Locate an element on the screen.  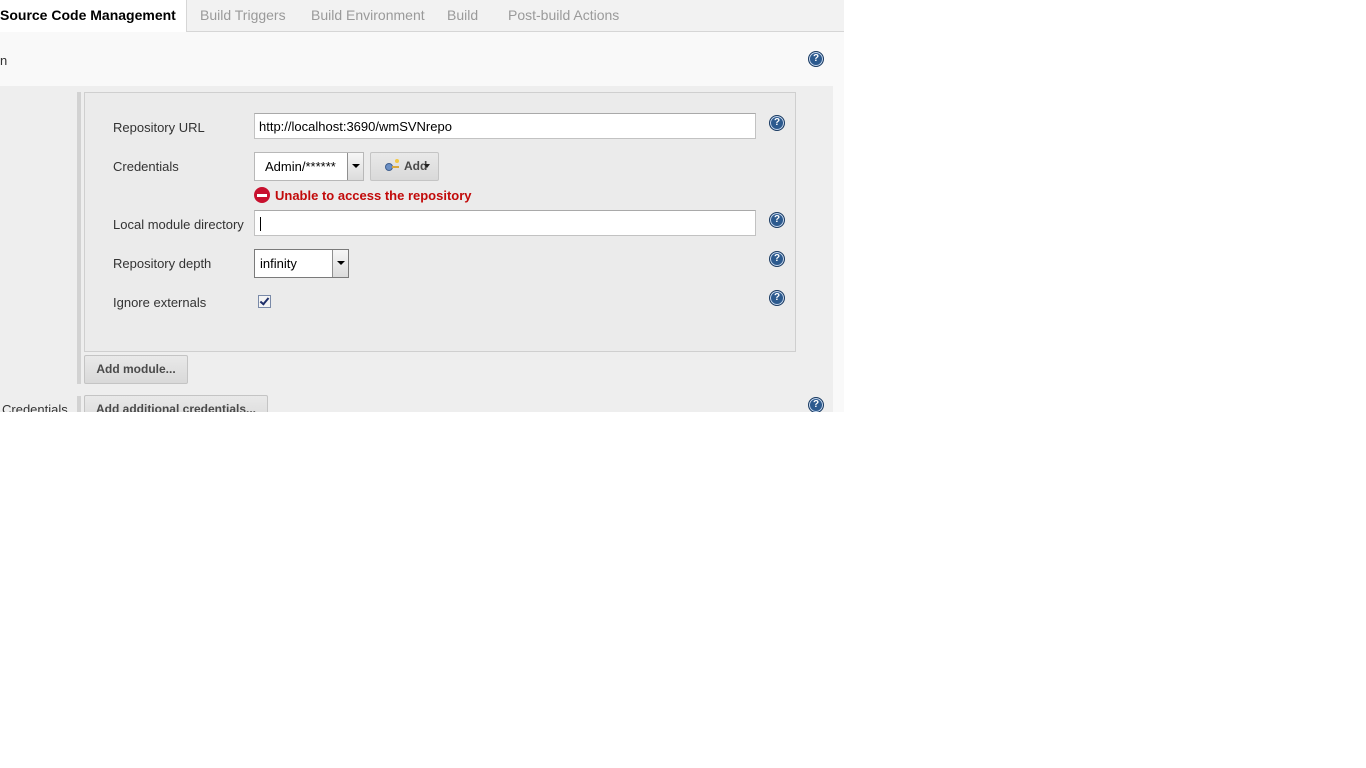
error-icon is located at coordinates (262, 195).